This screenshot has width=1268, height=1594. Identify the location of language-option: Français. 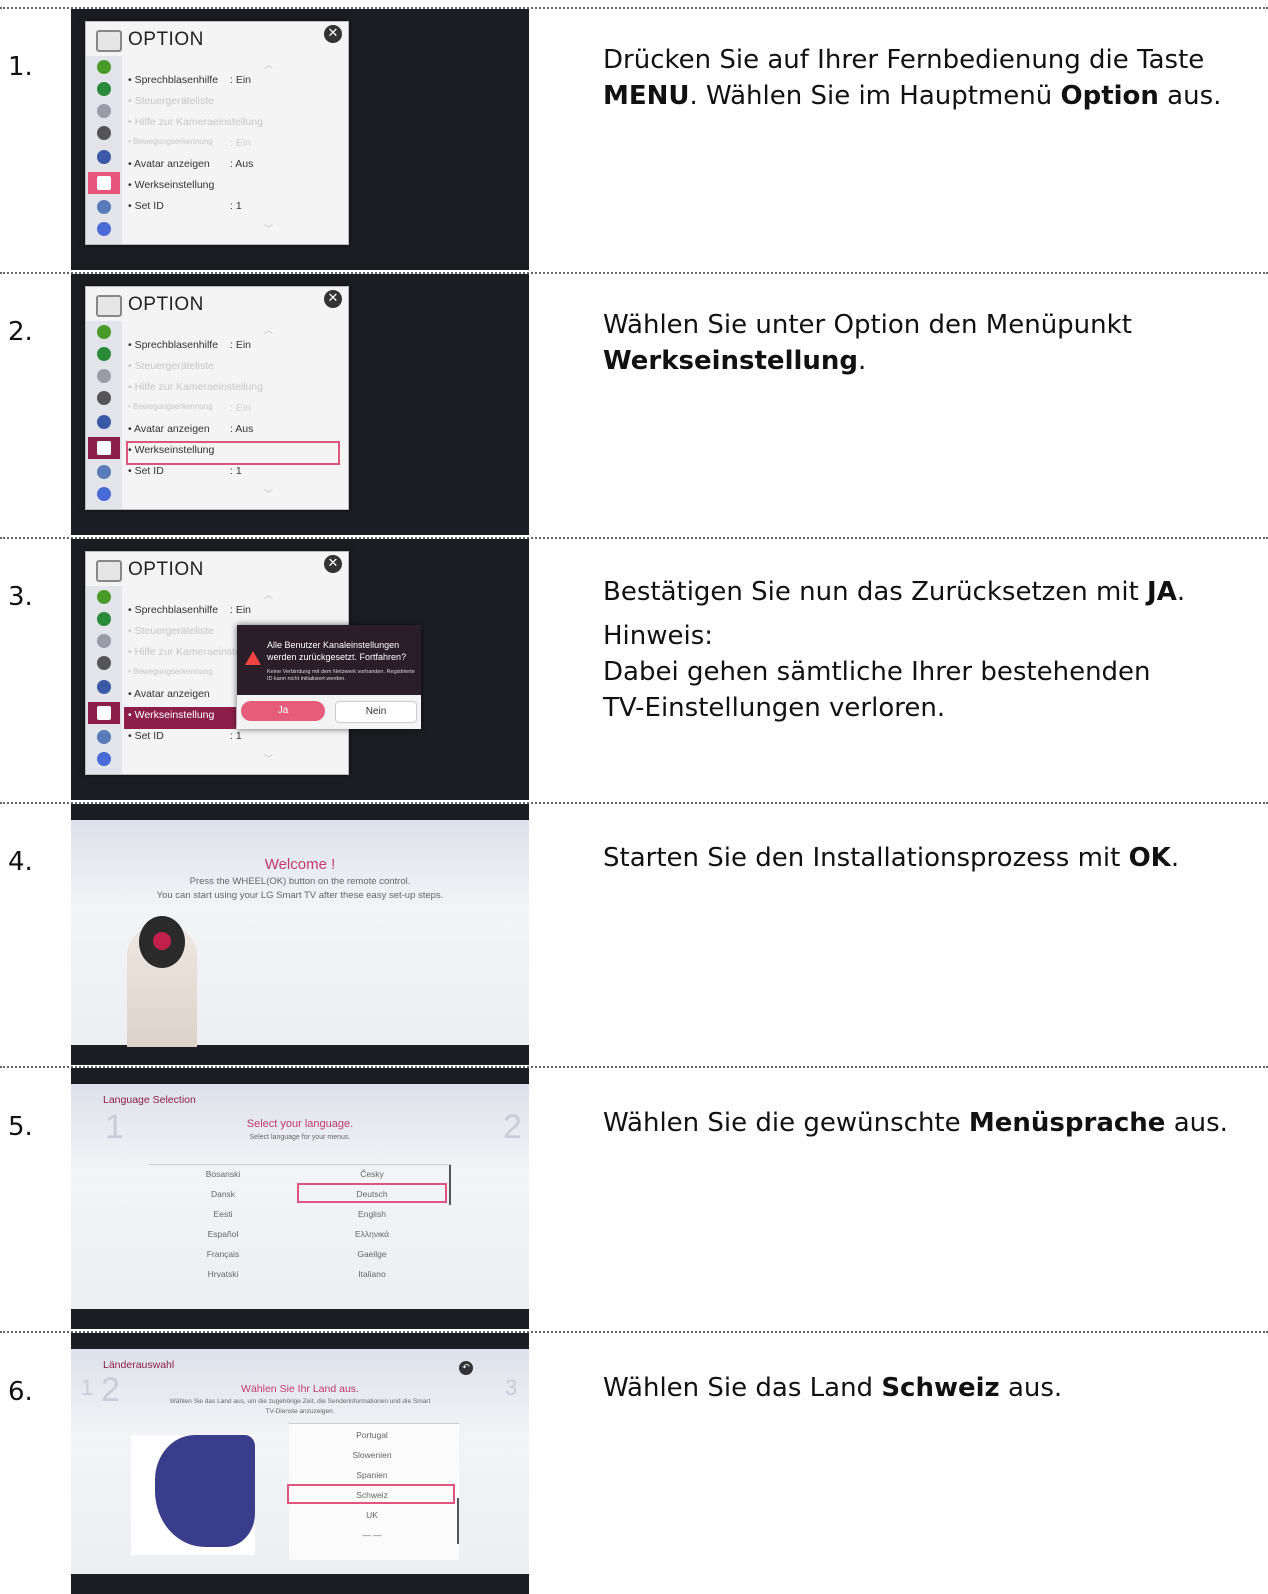
(223, 1254).